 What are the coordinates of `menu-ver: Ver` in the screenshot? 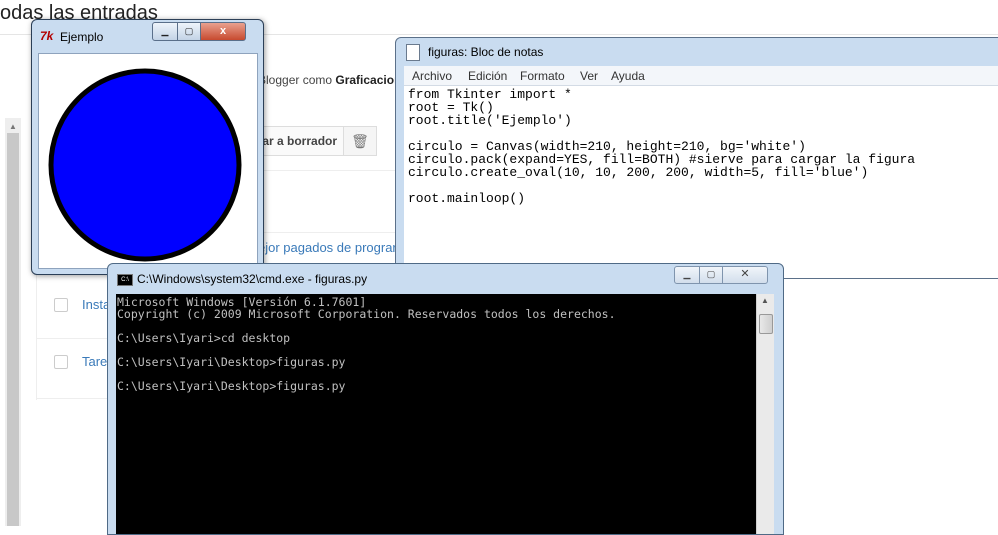 It's located at (589, 76).